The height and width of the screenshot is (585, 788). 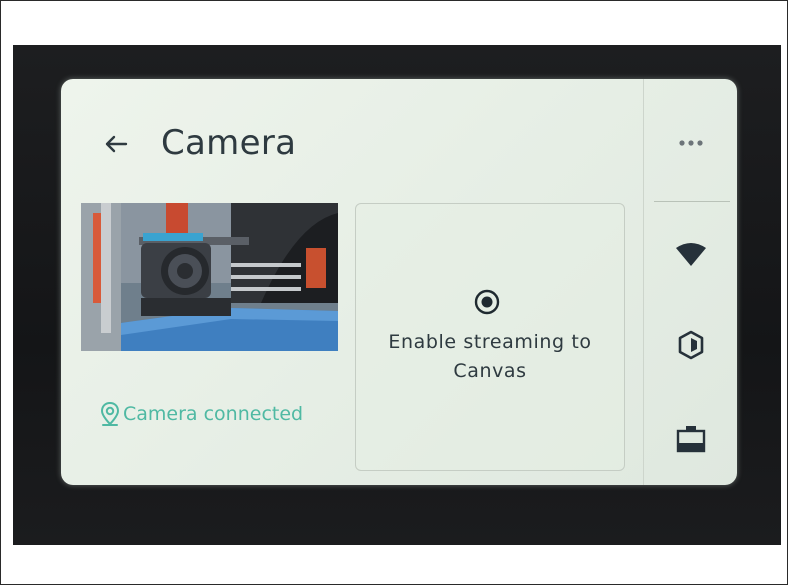 What do you see at coordinates (691, 345) in the screenshot?
I see `filament-hexagon-icon` at bounding box center [691, 345].